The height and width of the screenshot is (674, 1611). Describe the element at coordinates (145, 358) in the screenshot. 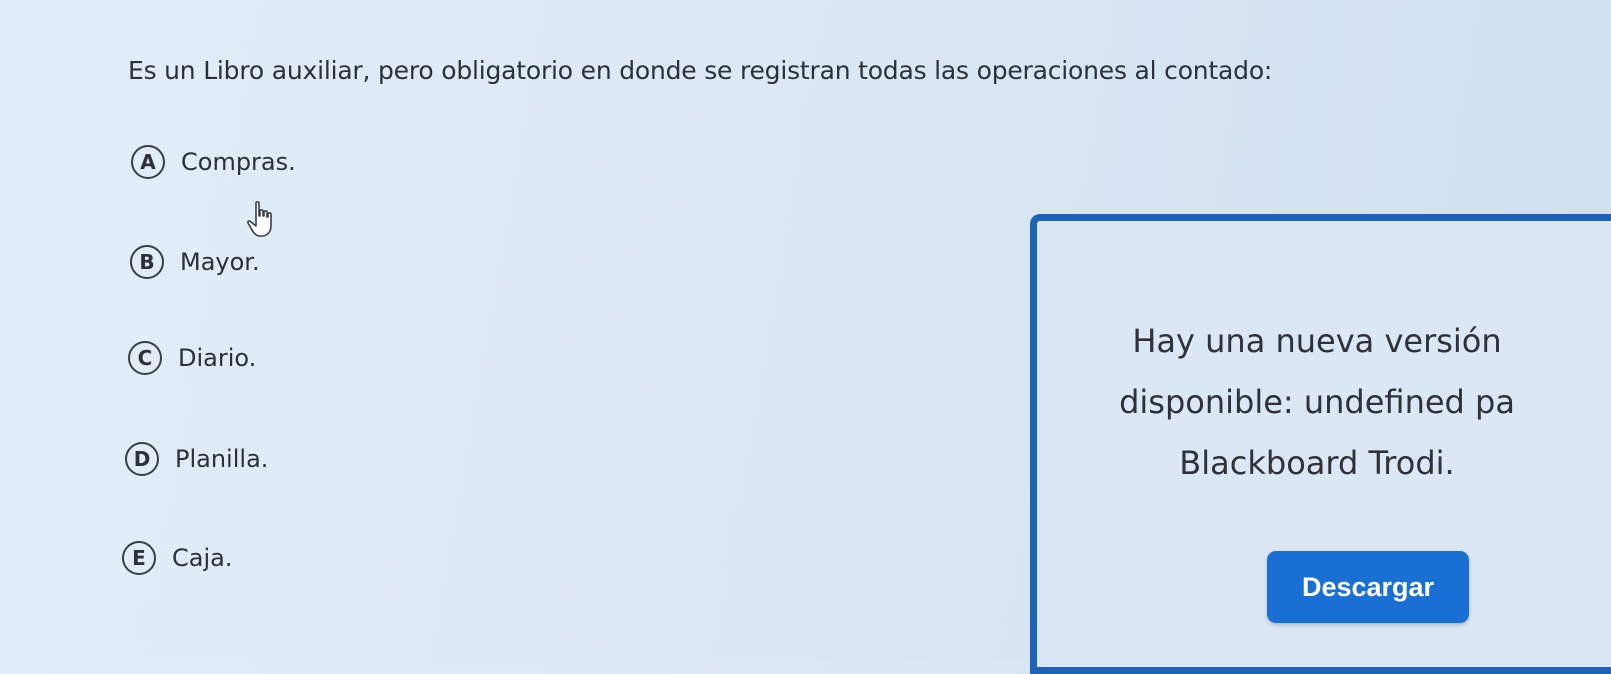

I see `option-c-badge: C` at that location.